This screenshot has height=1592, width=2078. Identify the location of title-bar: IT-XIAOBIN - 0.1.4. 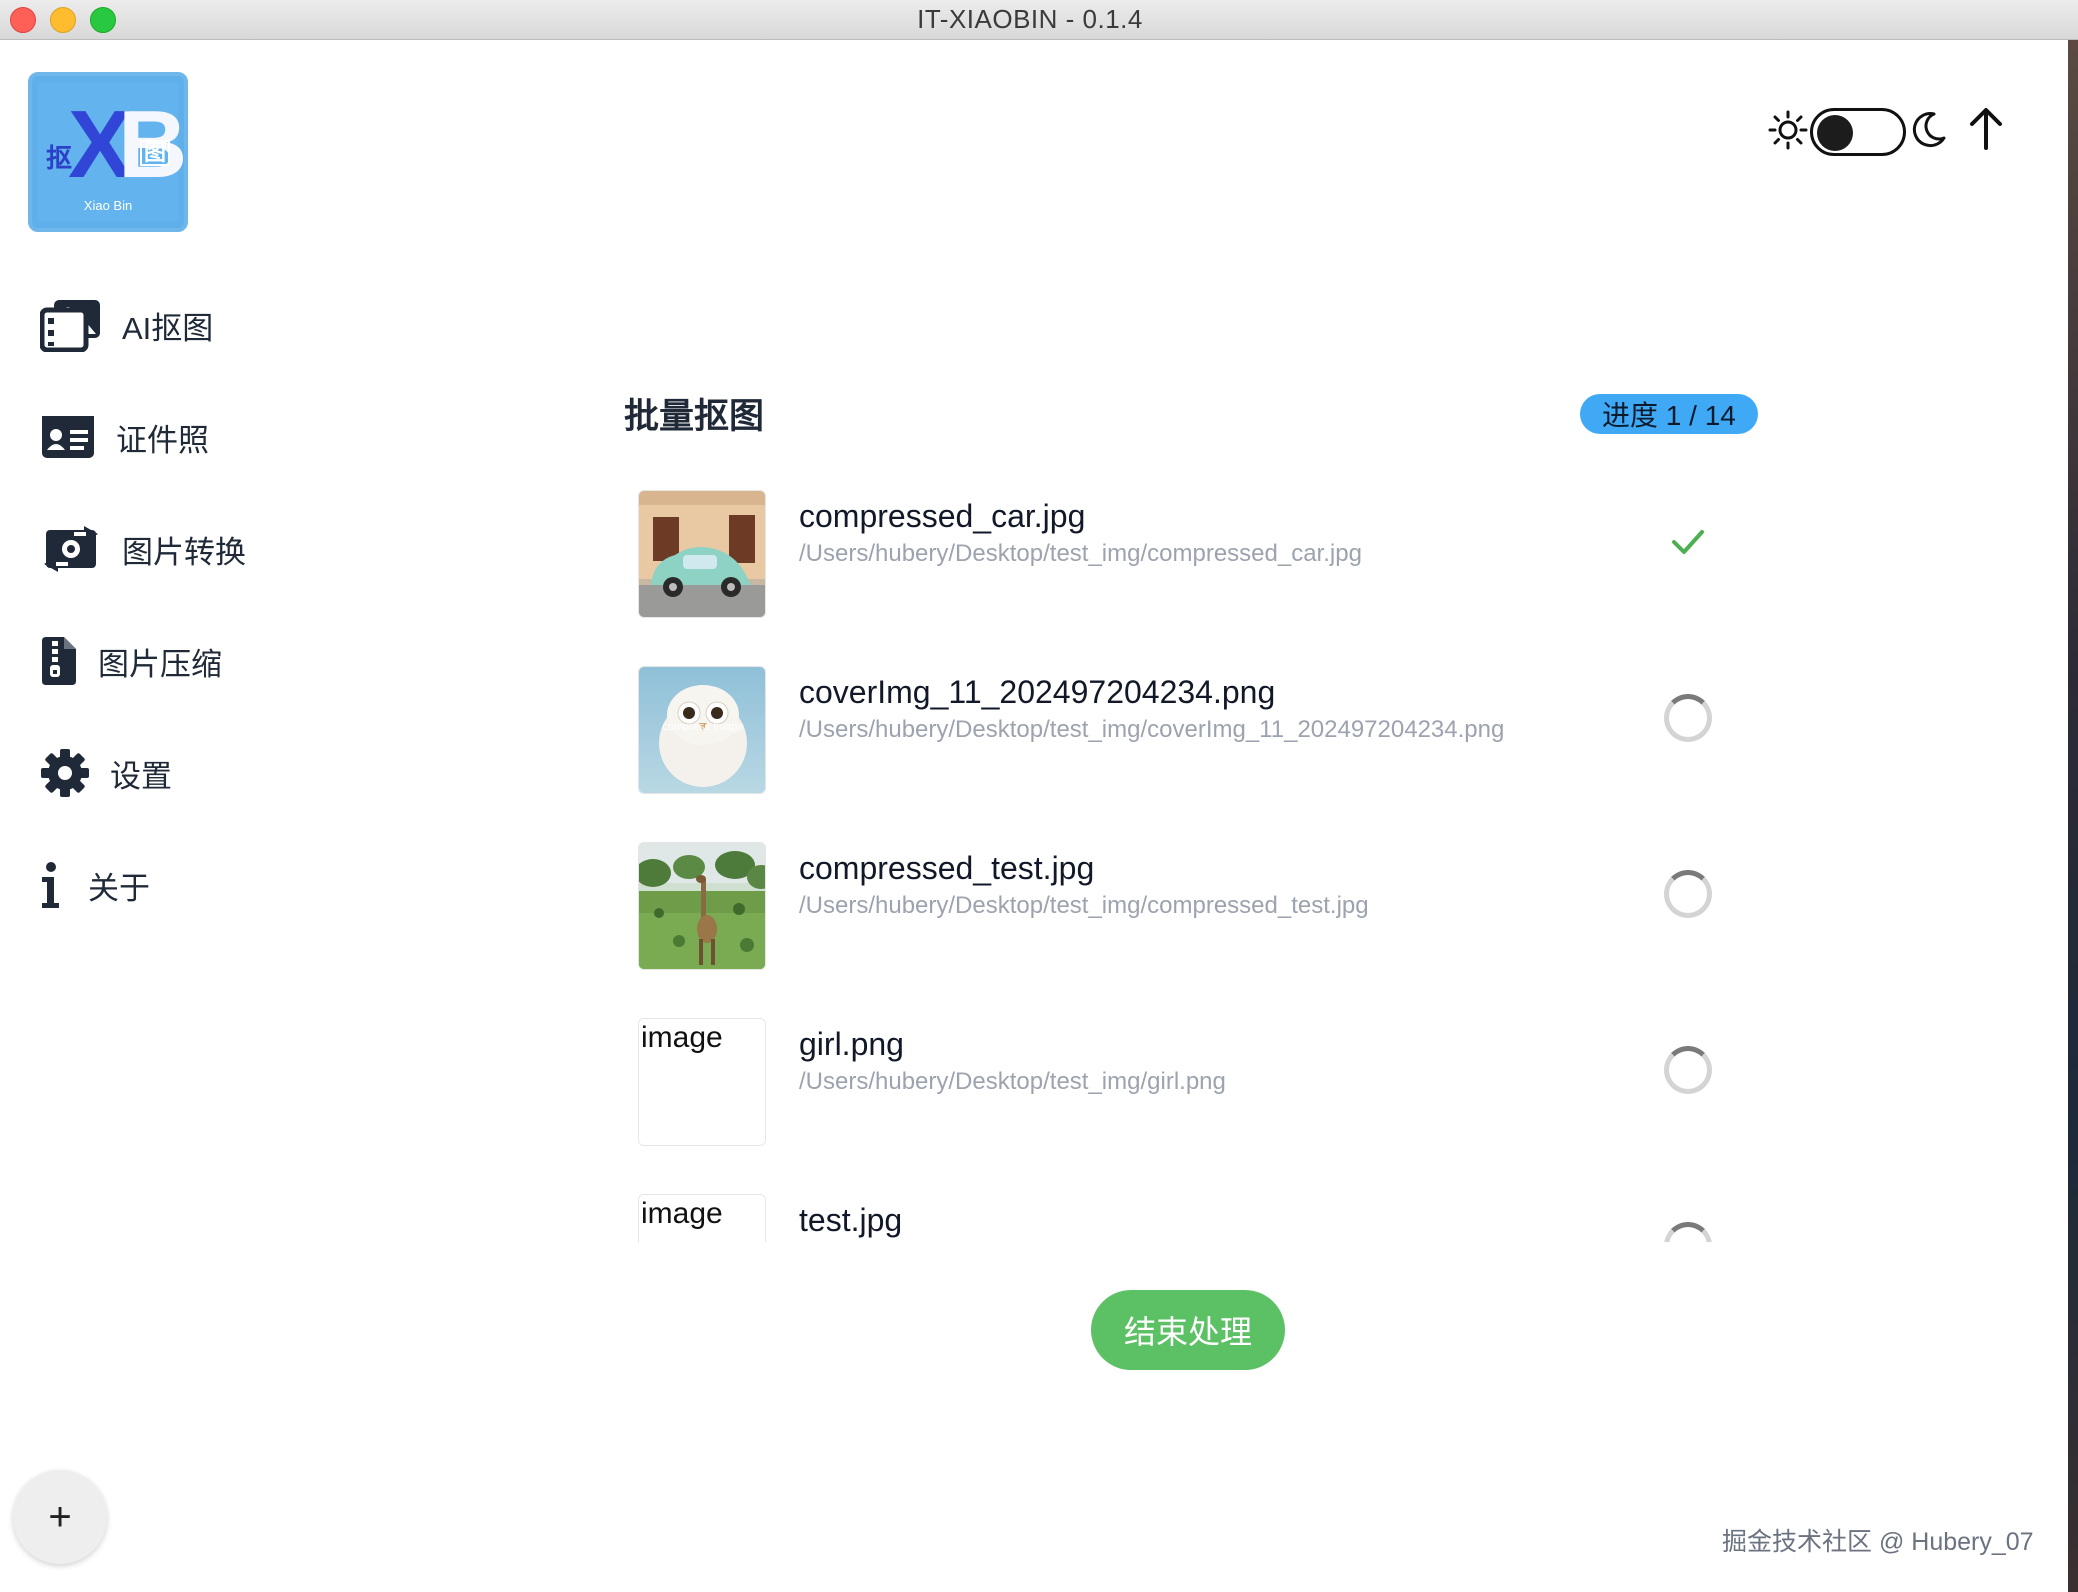
(1039, 20).